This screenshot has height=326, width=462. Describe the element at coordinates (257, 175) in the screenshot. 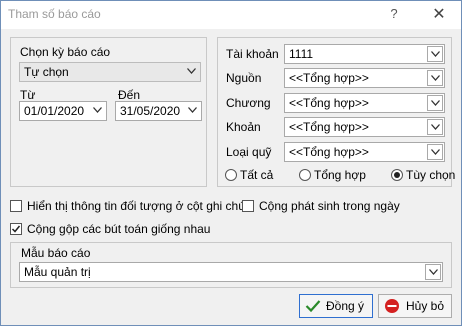

I see `radio-all-label: Tất cả` at that location.